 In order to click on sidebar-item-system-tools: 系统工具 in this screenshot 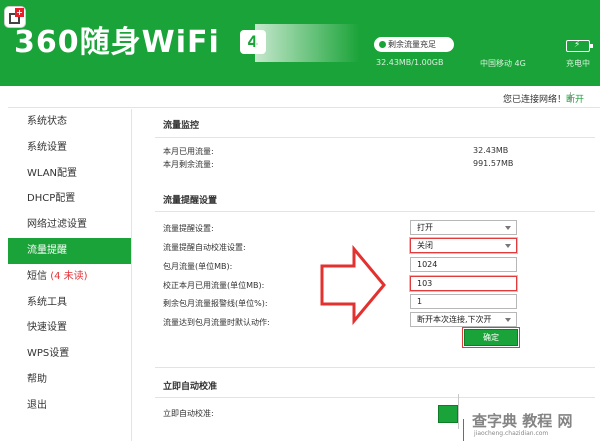, I will do `click(69, 303)`.